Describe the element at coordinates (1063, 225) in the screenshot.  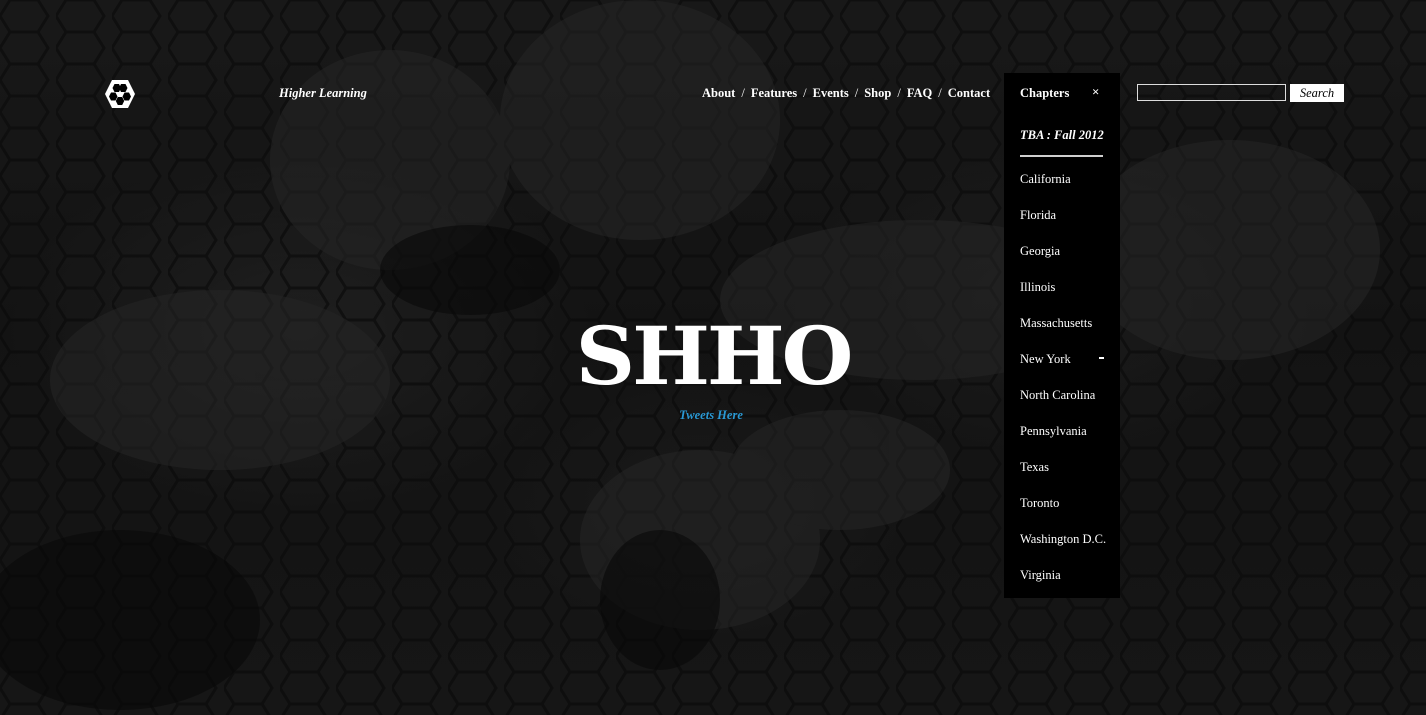
I see `chapter-florida: Florida` at that location.